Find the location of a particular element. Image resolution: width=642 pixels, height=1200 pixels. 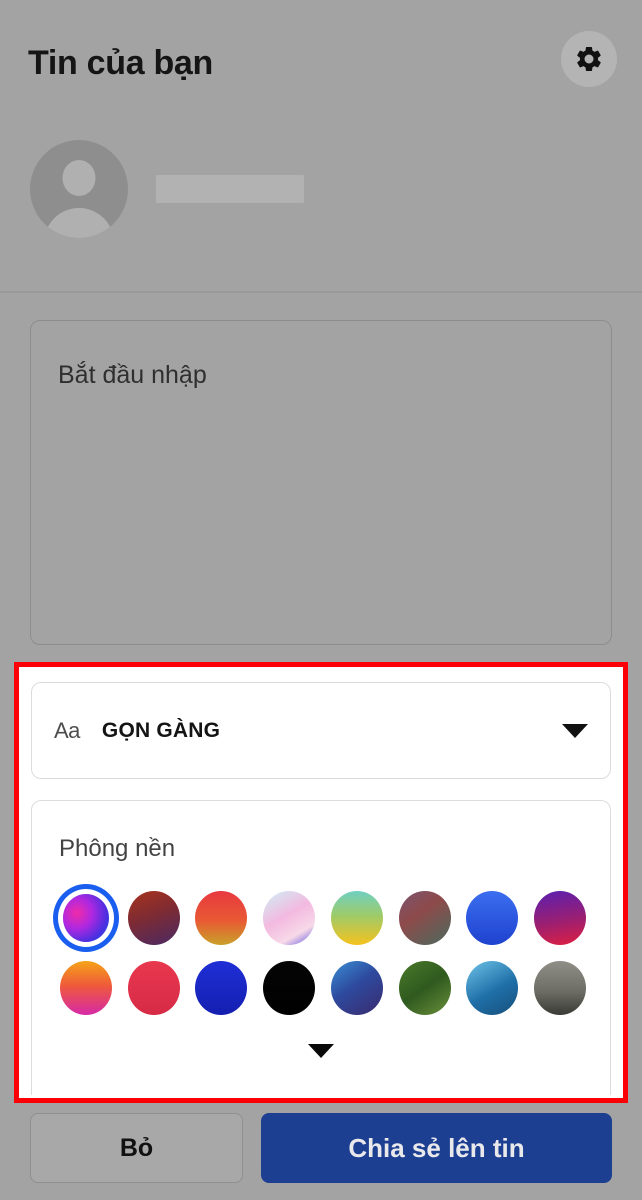

user-row is located at coordinates (167, 189).